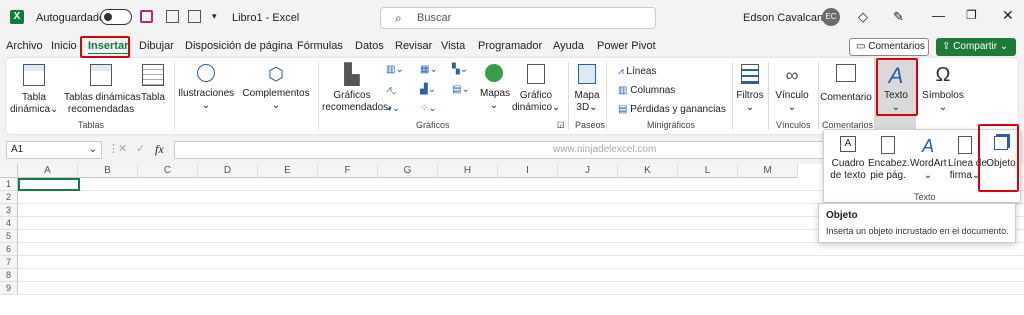 This screenshot has width=1024, height=315. What do you see at coordinates (355, 89) in the screenshot?
I see `graficos-recomendados-button: ▙ Gráficos recomendados` at bounding box center [355, 89].